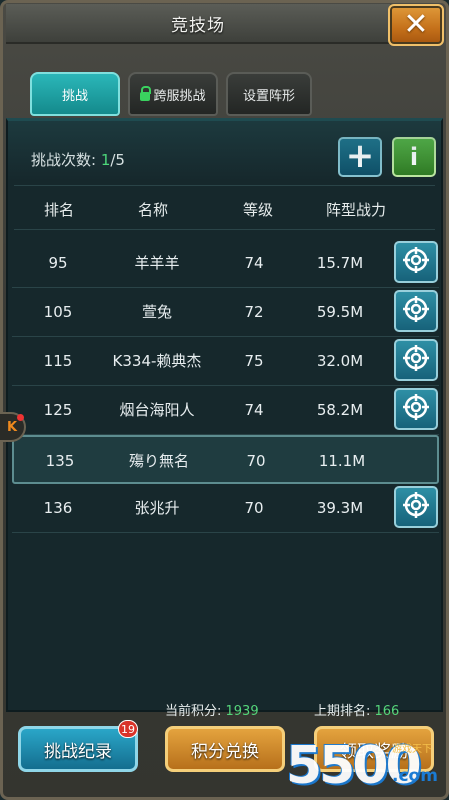  What do you see at coordinates (156, 312) in the screenshot?
I see `row-name: 萱兔` at bounding box center [156, 312].